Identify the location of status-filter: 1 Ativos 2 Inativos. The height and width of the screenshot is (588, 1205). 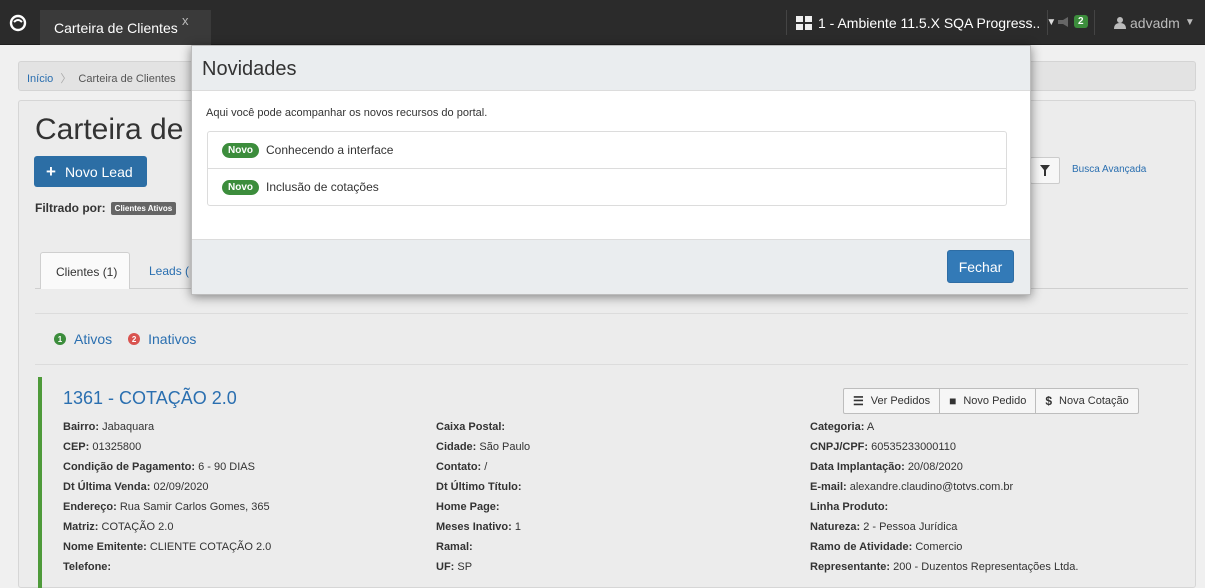
(133, 339).